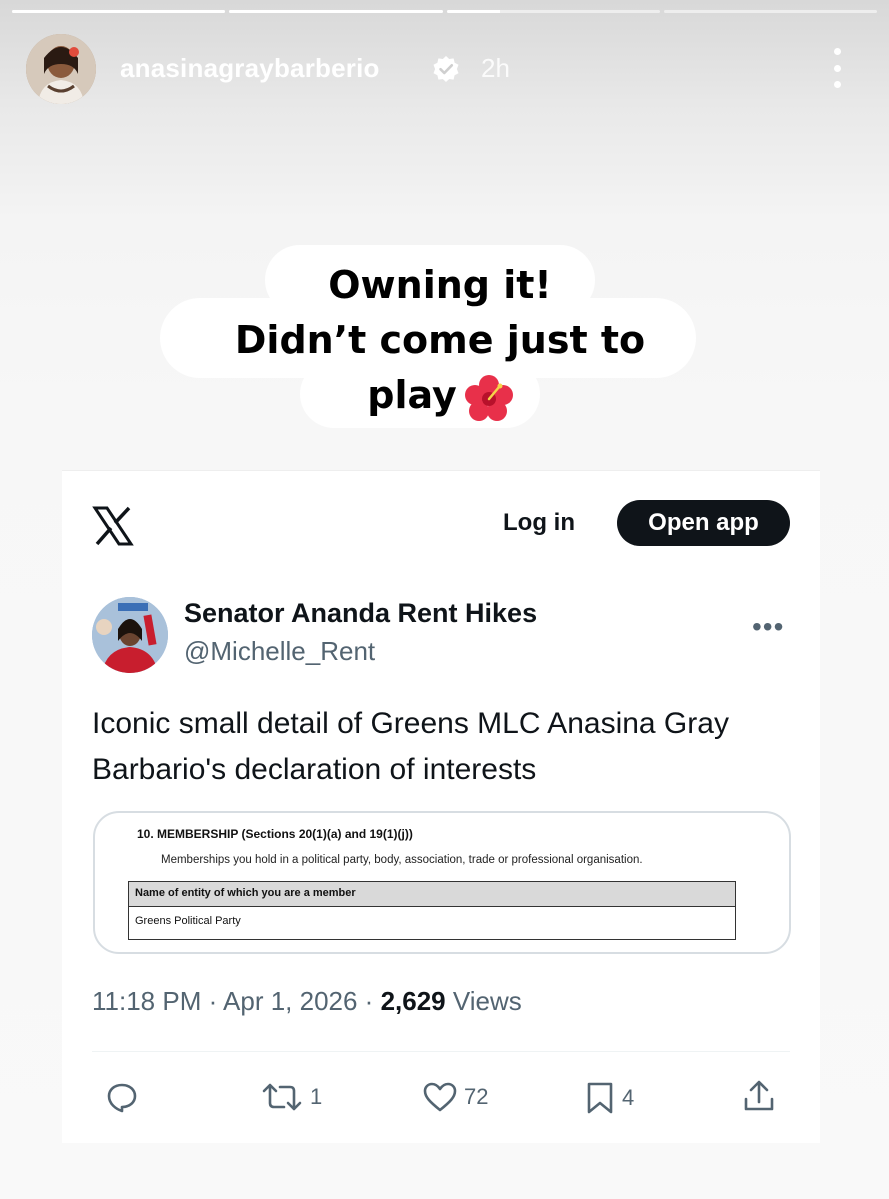 This screenshot has height=1199, width=889. I want to click on share-button, so click(759, 1096).